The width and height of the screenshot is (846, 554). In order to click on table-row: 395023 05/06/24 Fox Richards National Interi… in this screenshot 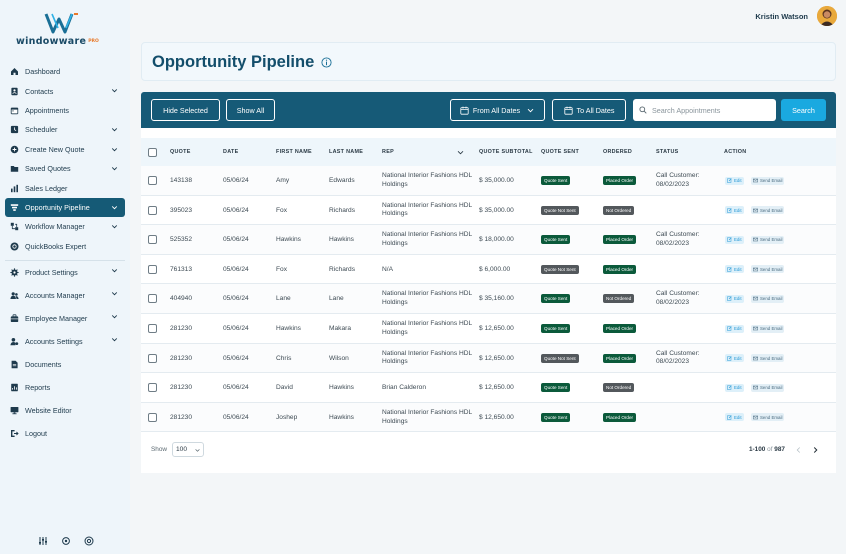, I will do `click(488, 211)`.